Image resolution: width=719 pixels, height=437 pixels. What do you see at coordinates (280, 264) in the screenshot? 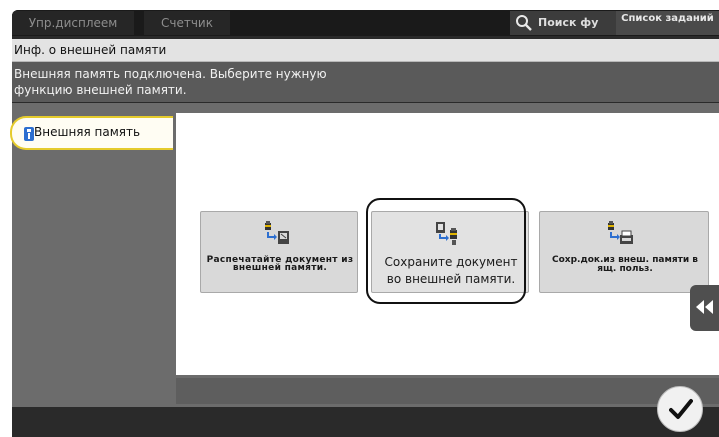
I see `print-from-external-memory-label: Распечатайте документ из внешней памяти.` at bounding box center [280, 264].